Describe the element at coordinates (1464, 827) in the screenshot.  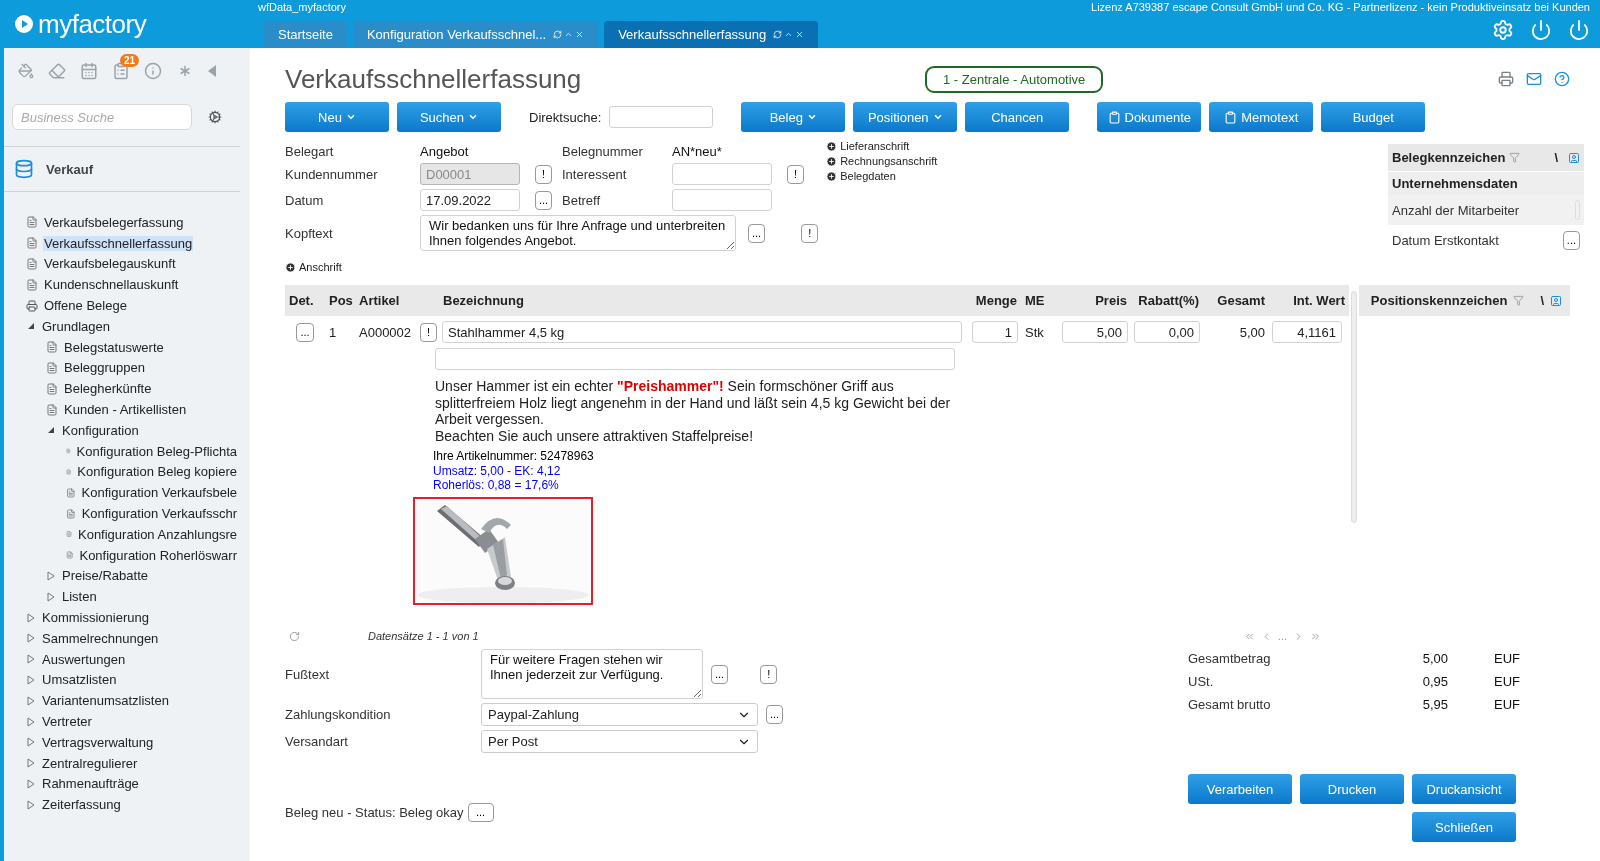
I see `action-button: Schließen` at that location.